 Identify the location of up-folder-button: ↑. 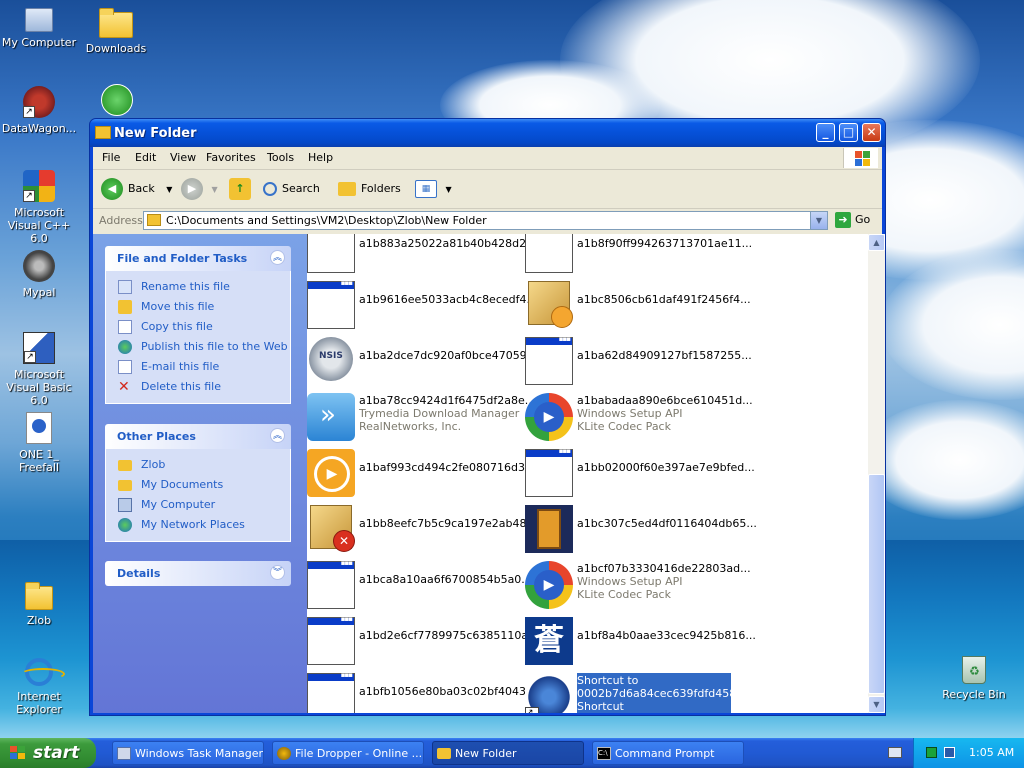
(242, 189).